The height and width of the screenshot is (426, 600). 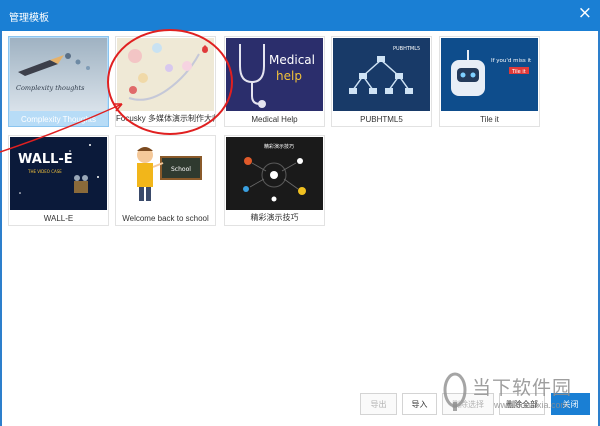 I want to click on medical-thumbnail-art: Medical help, so click(x=274, y=74).